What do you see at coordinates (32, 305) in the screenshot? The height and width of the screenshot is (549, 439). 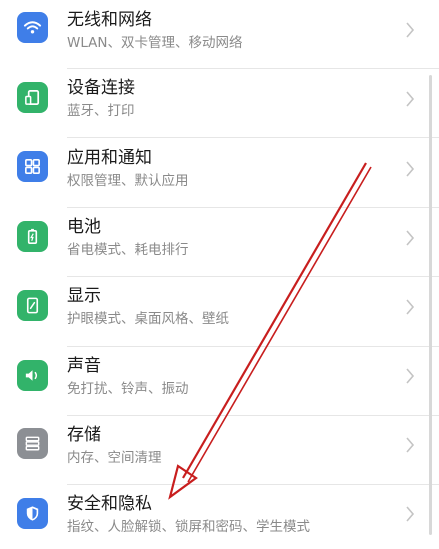 I see `display-icon` at bounding box center [32, 305].